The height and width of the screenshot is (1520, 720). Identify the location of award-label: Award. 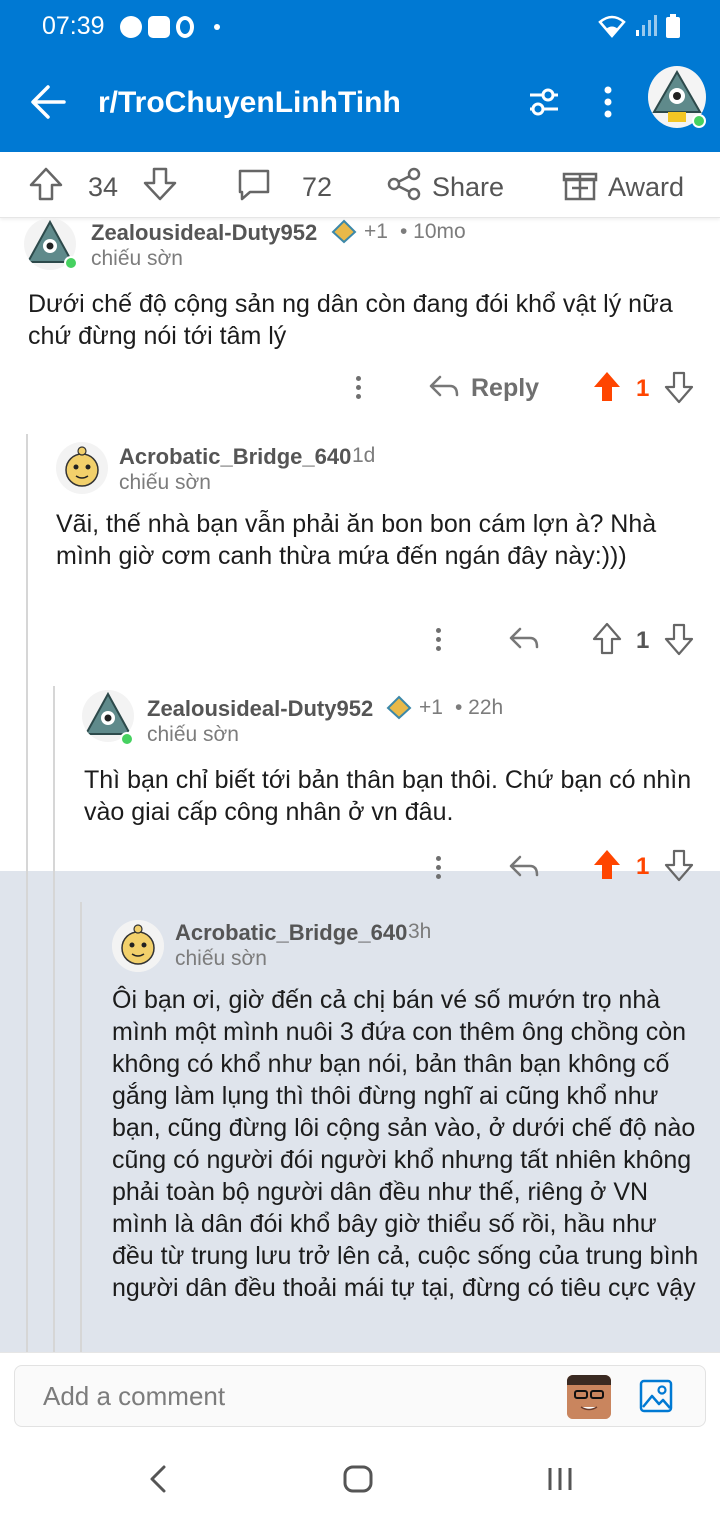
(646, 187).